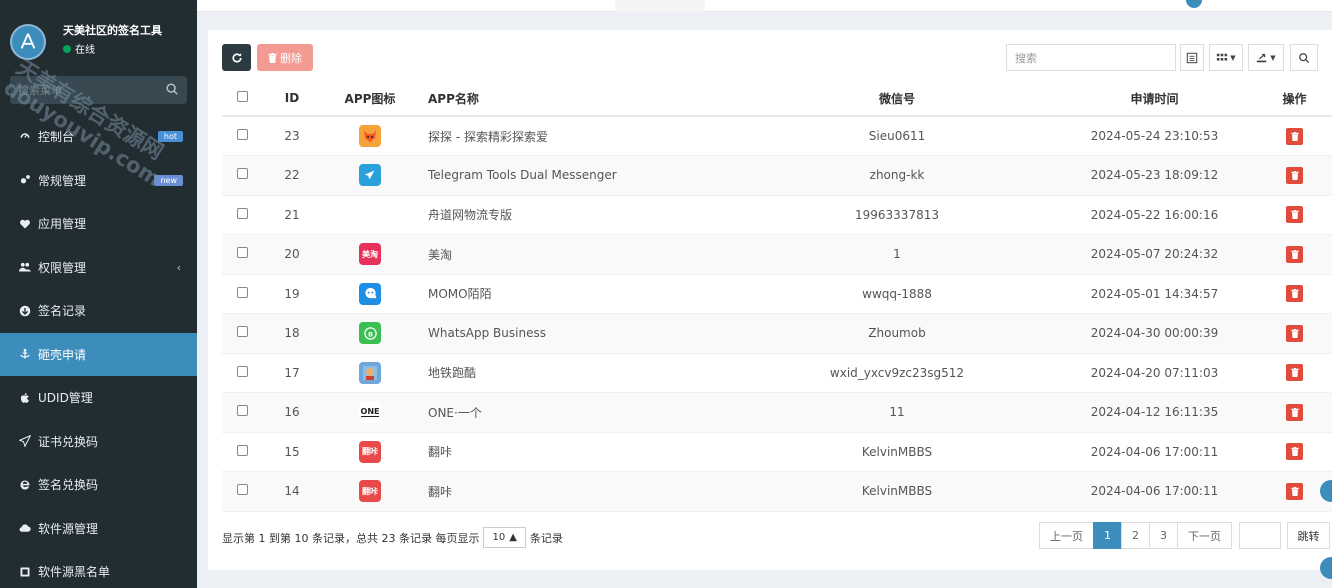 The width and height of the screenshot is (1332, 588). I want to click on active-tab-indicator, so click(660, 6).